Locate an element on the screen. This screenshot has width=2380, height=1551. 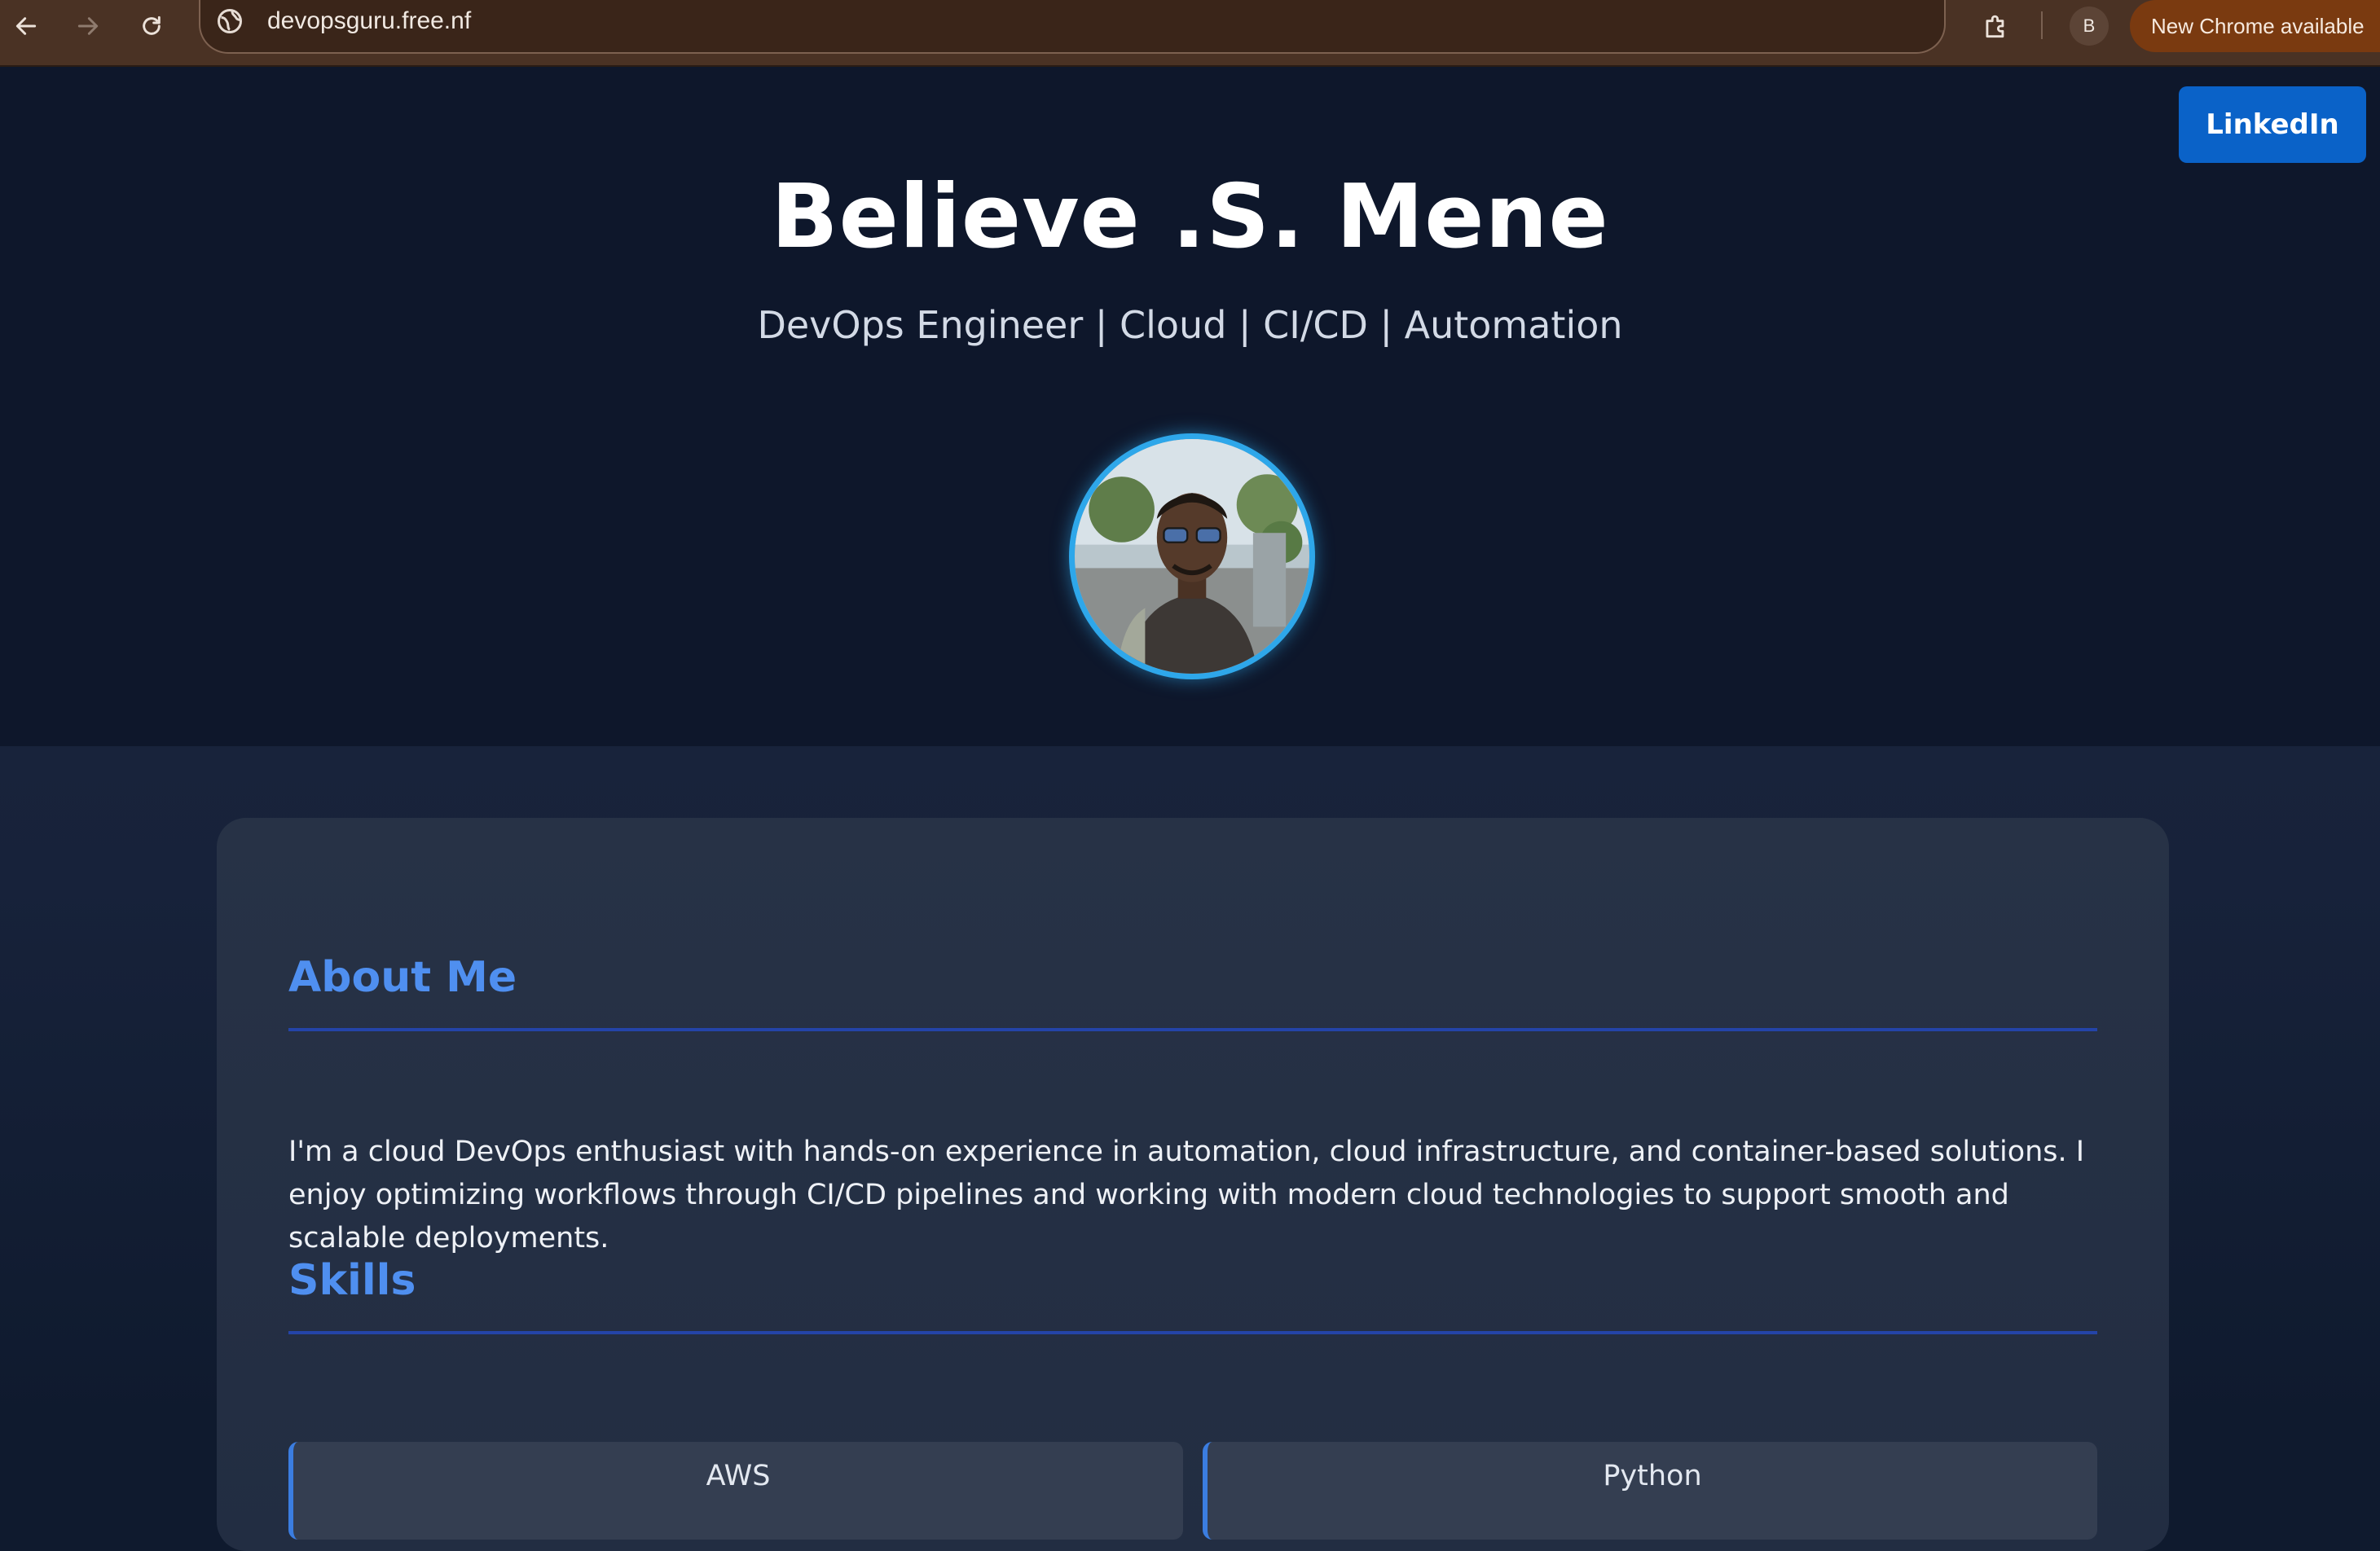
update-chrome-button: New Chrome available is located at coordinates (2255, 26).